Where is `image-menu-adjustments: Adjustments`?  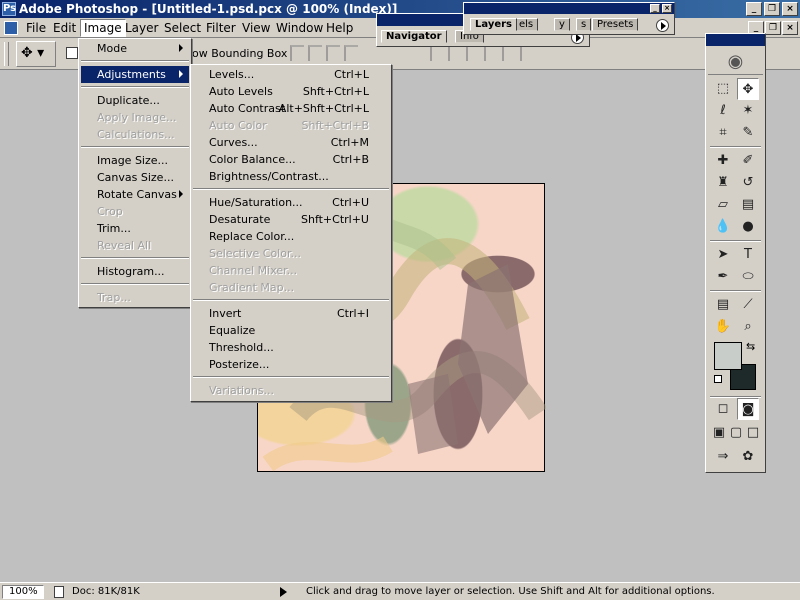
image-menu-adjustments: Adjustments is located at coordinates (135, 74).